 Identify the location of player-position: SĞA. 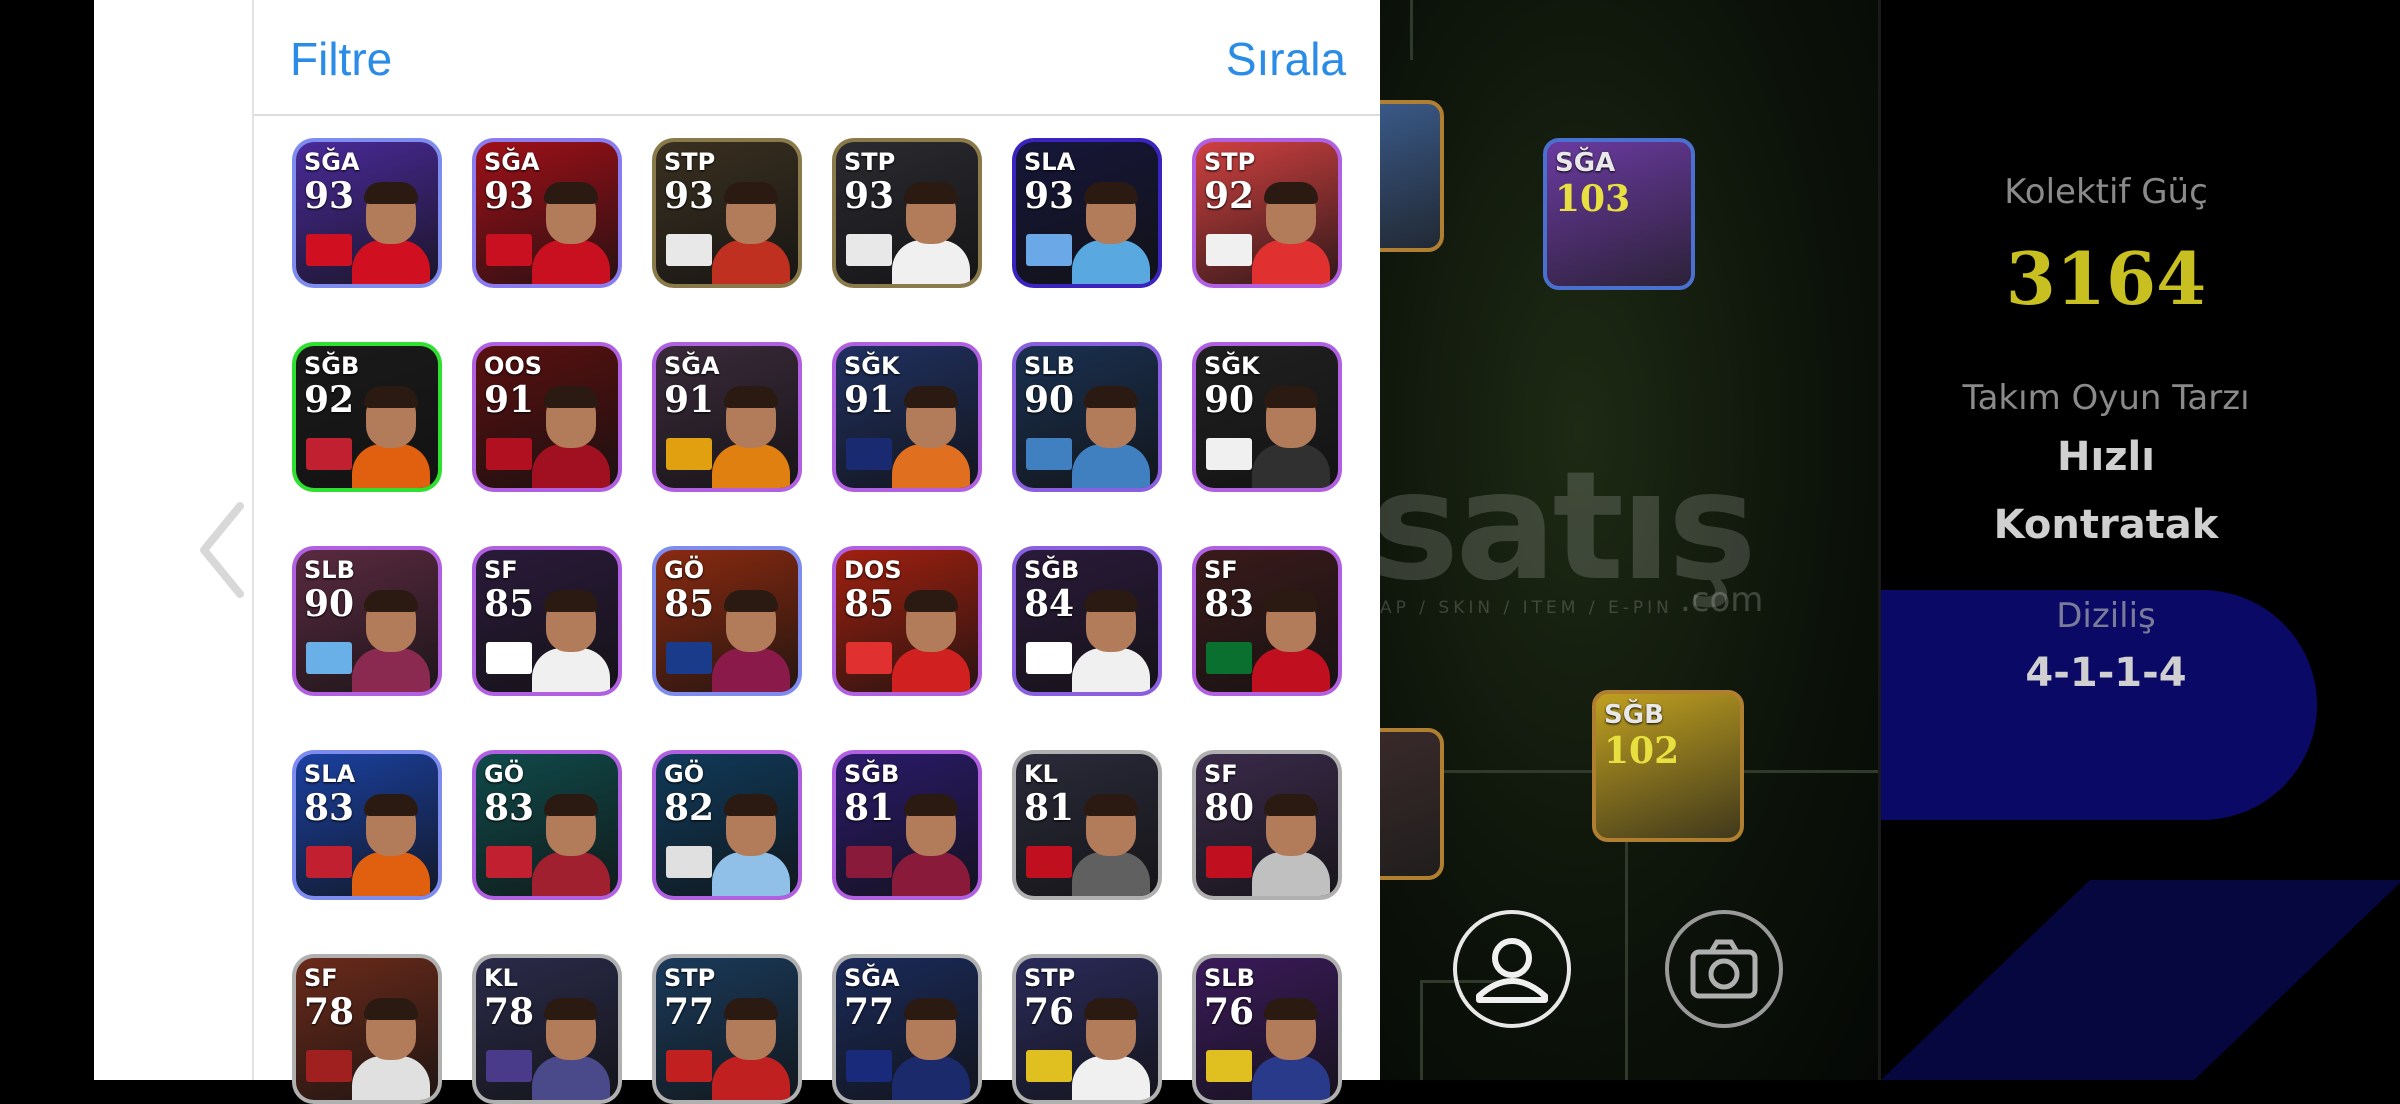
(512, 162).